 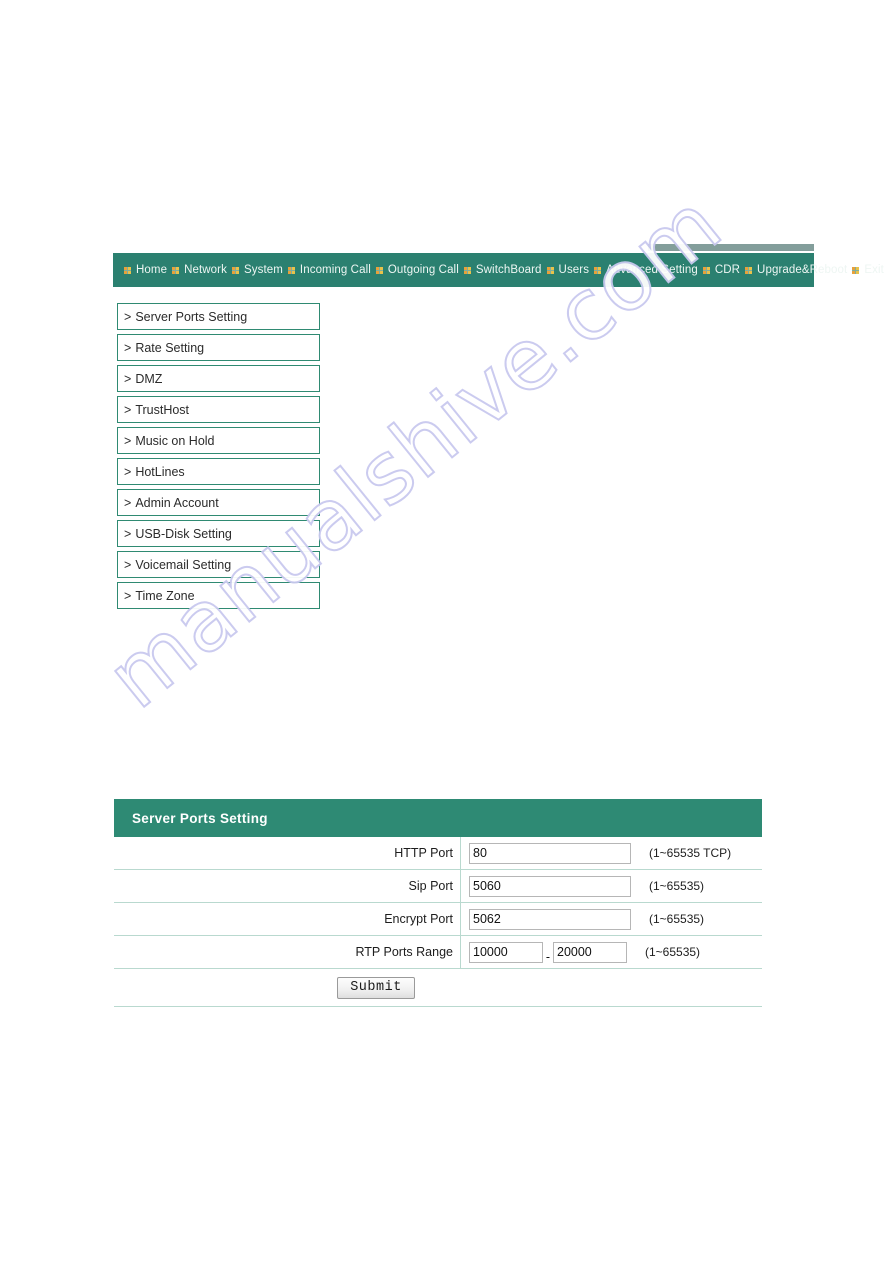 I want to click on nav-item-switchboard: SwitchBoard, so click(x=500, y=270).